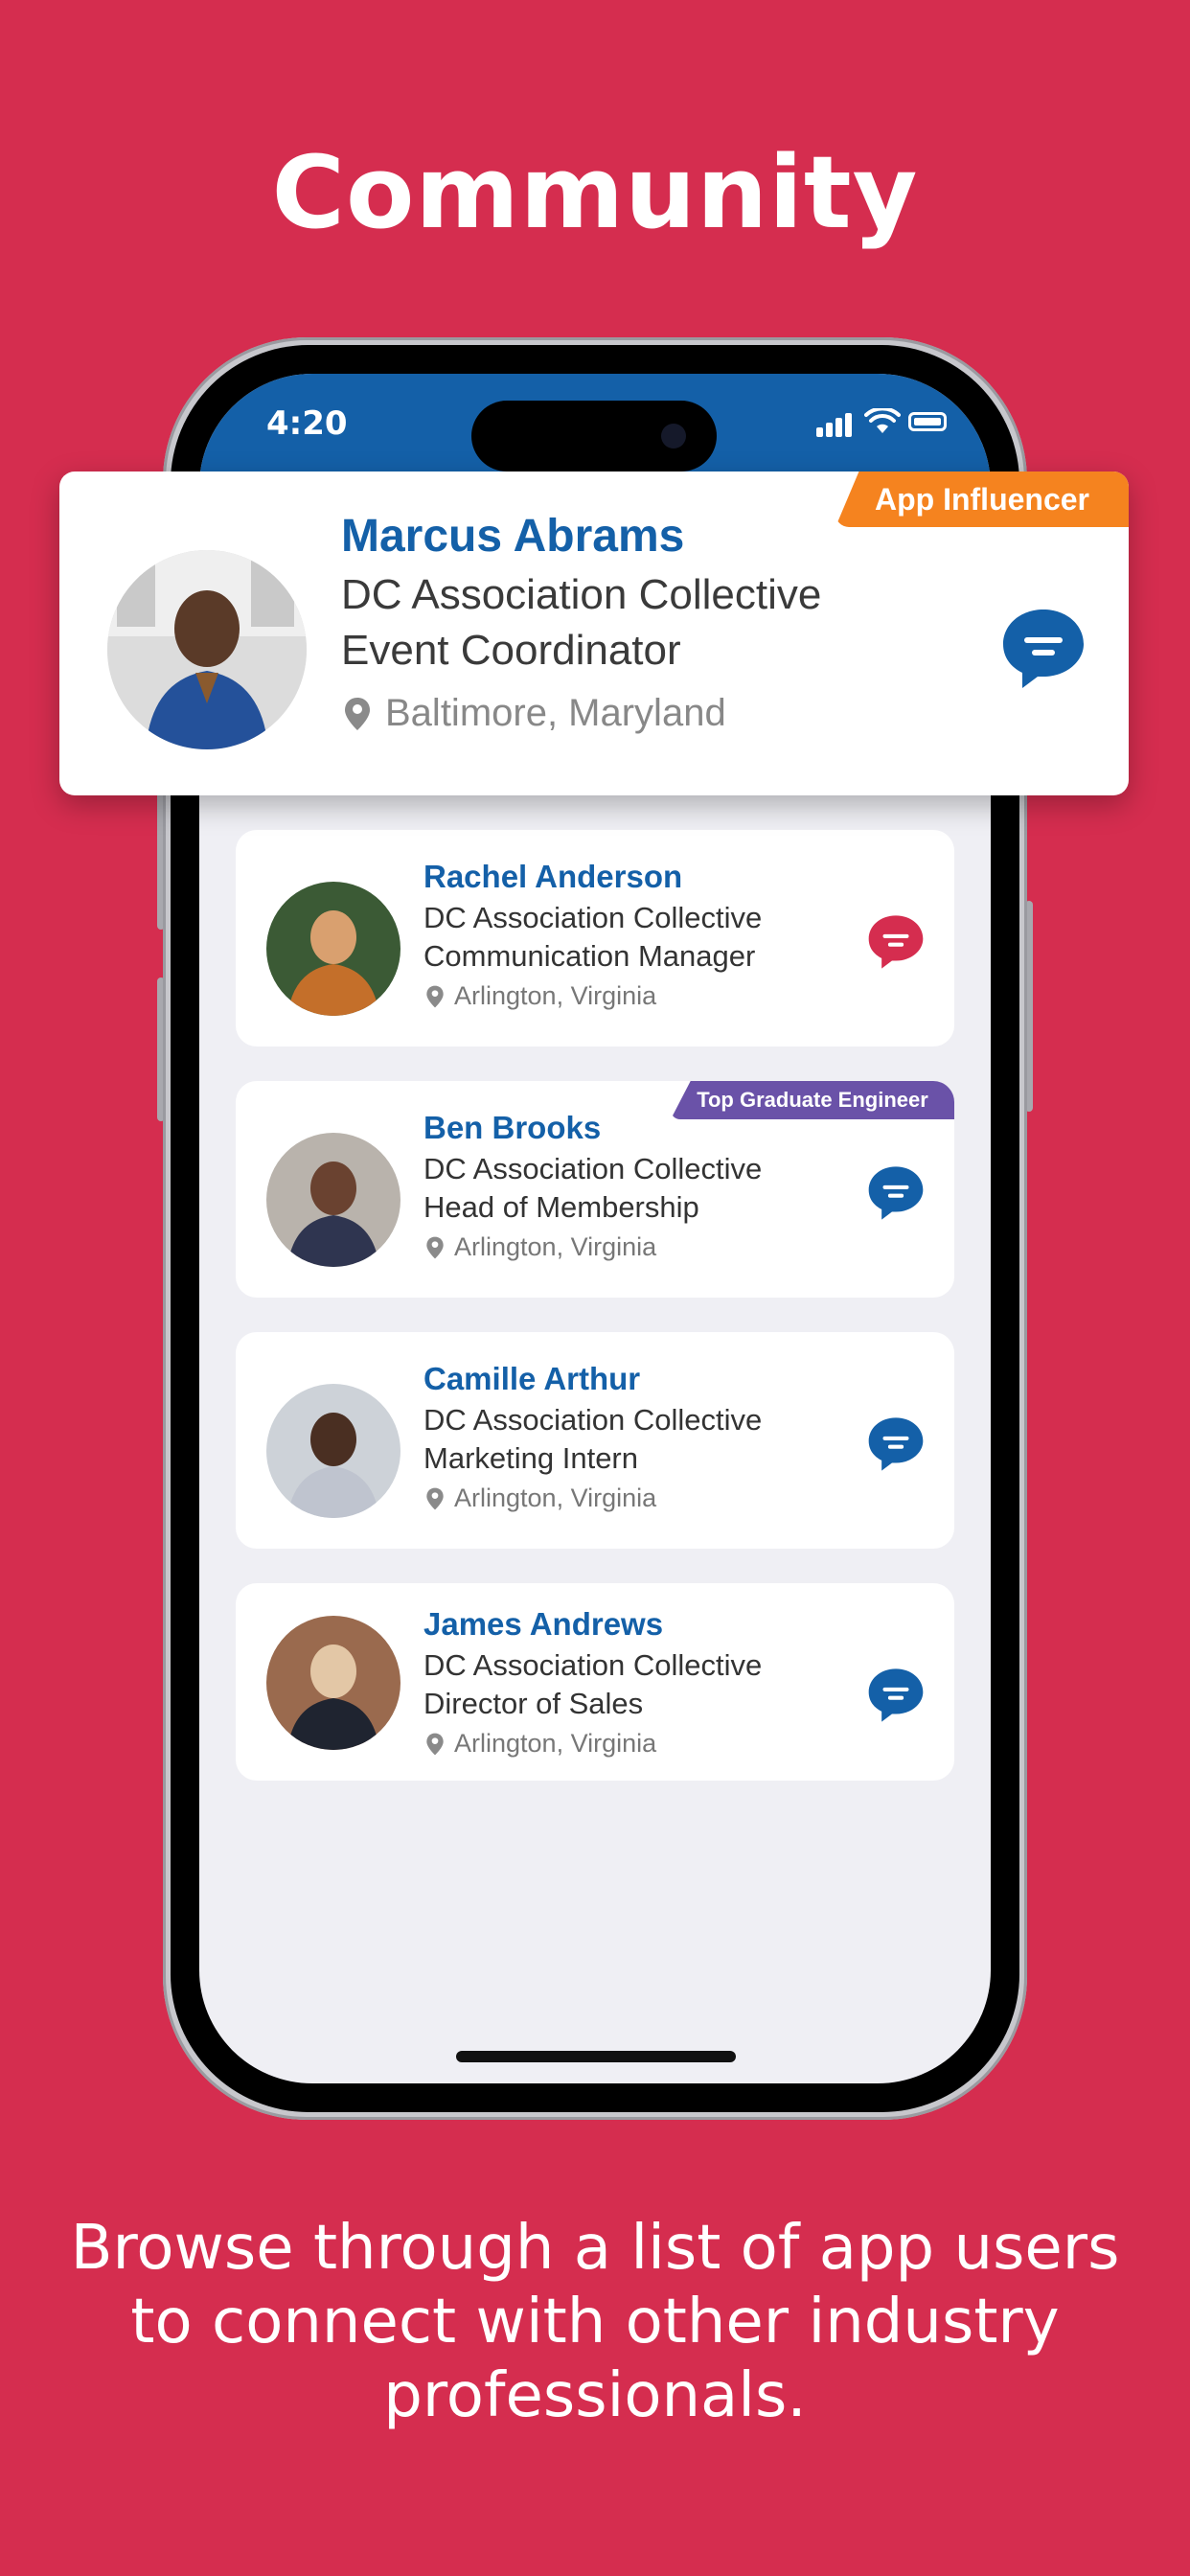  What do you see at coordinates (673, 436) in the screenshot?
I see `camera-icon` at bounding box center [673, 436].